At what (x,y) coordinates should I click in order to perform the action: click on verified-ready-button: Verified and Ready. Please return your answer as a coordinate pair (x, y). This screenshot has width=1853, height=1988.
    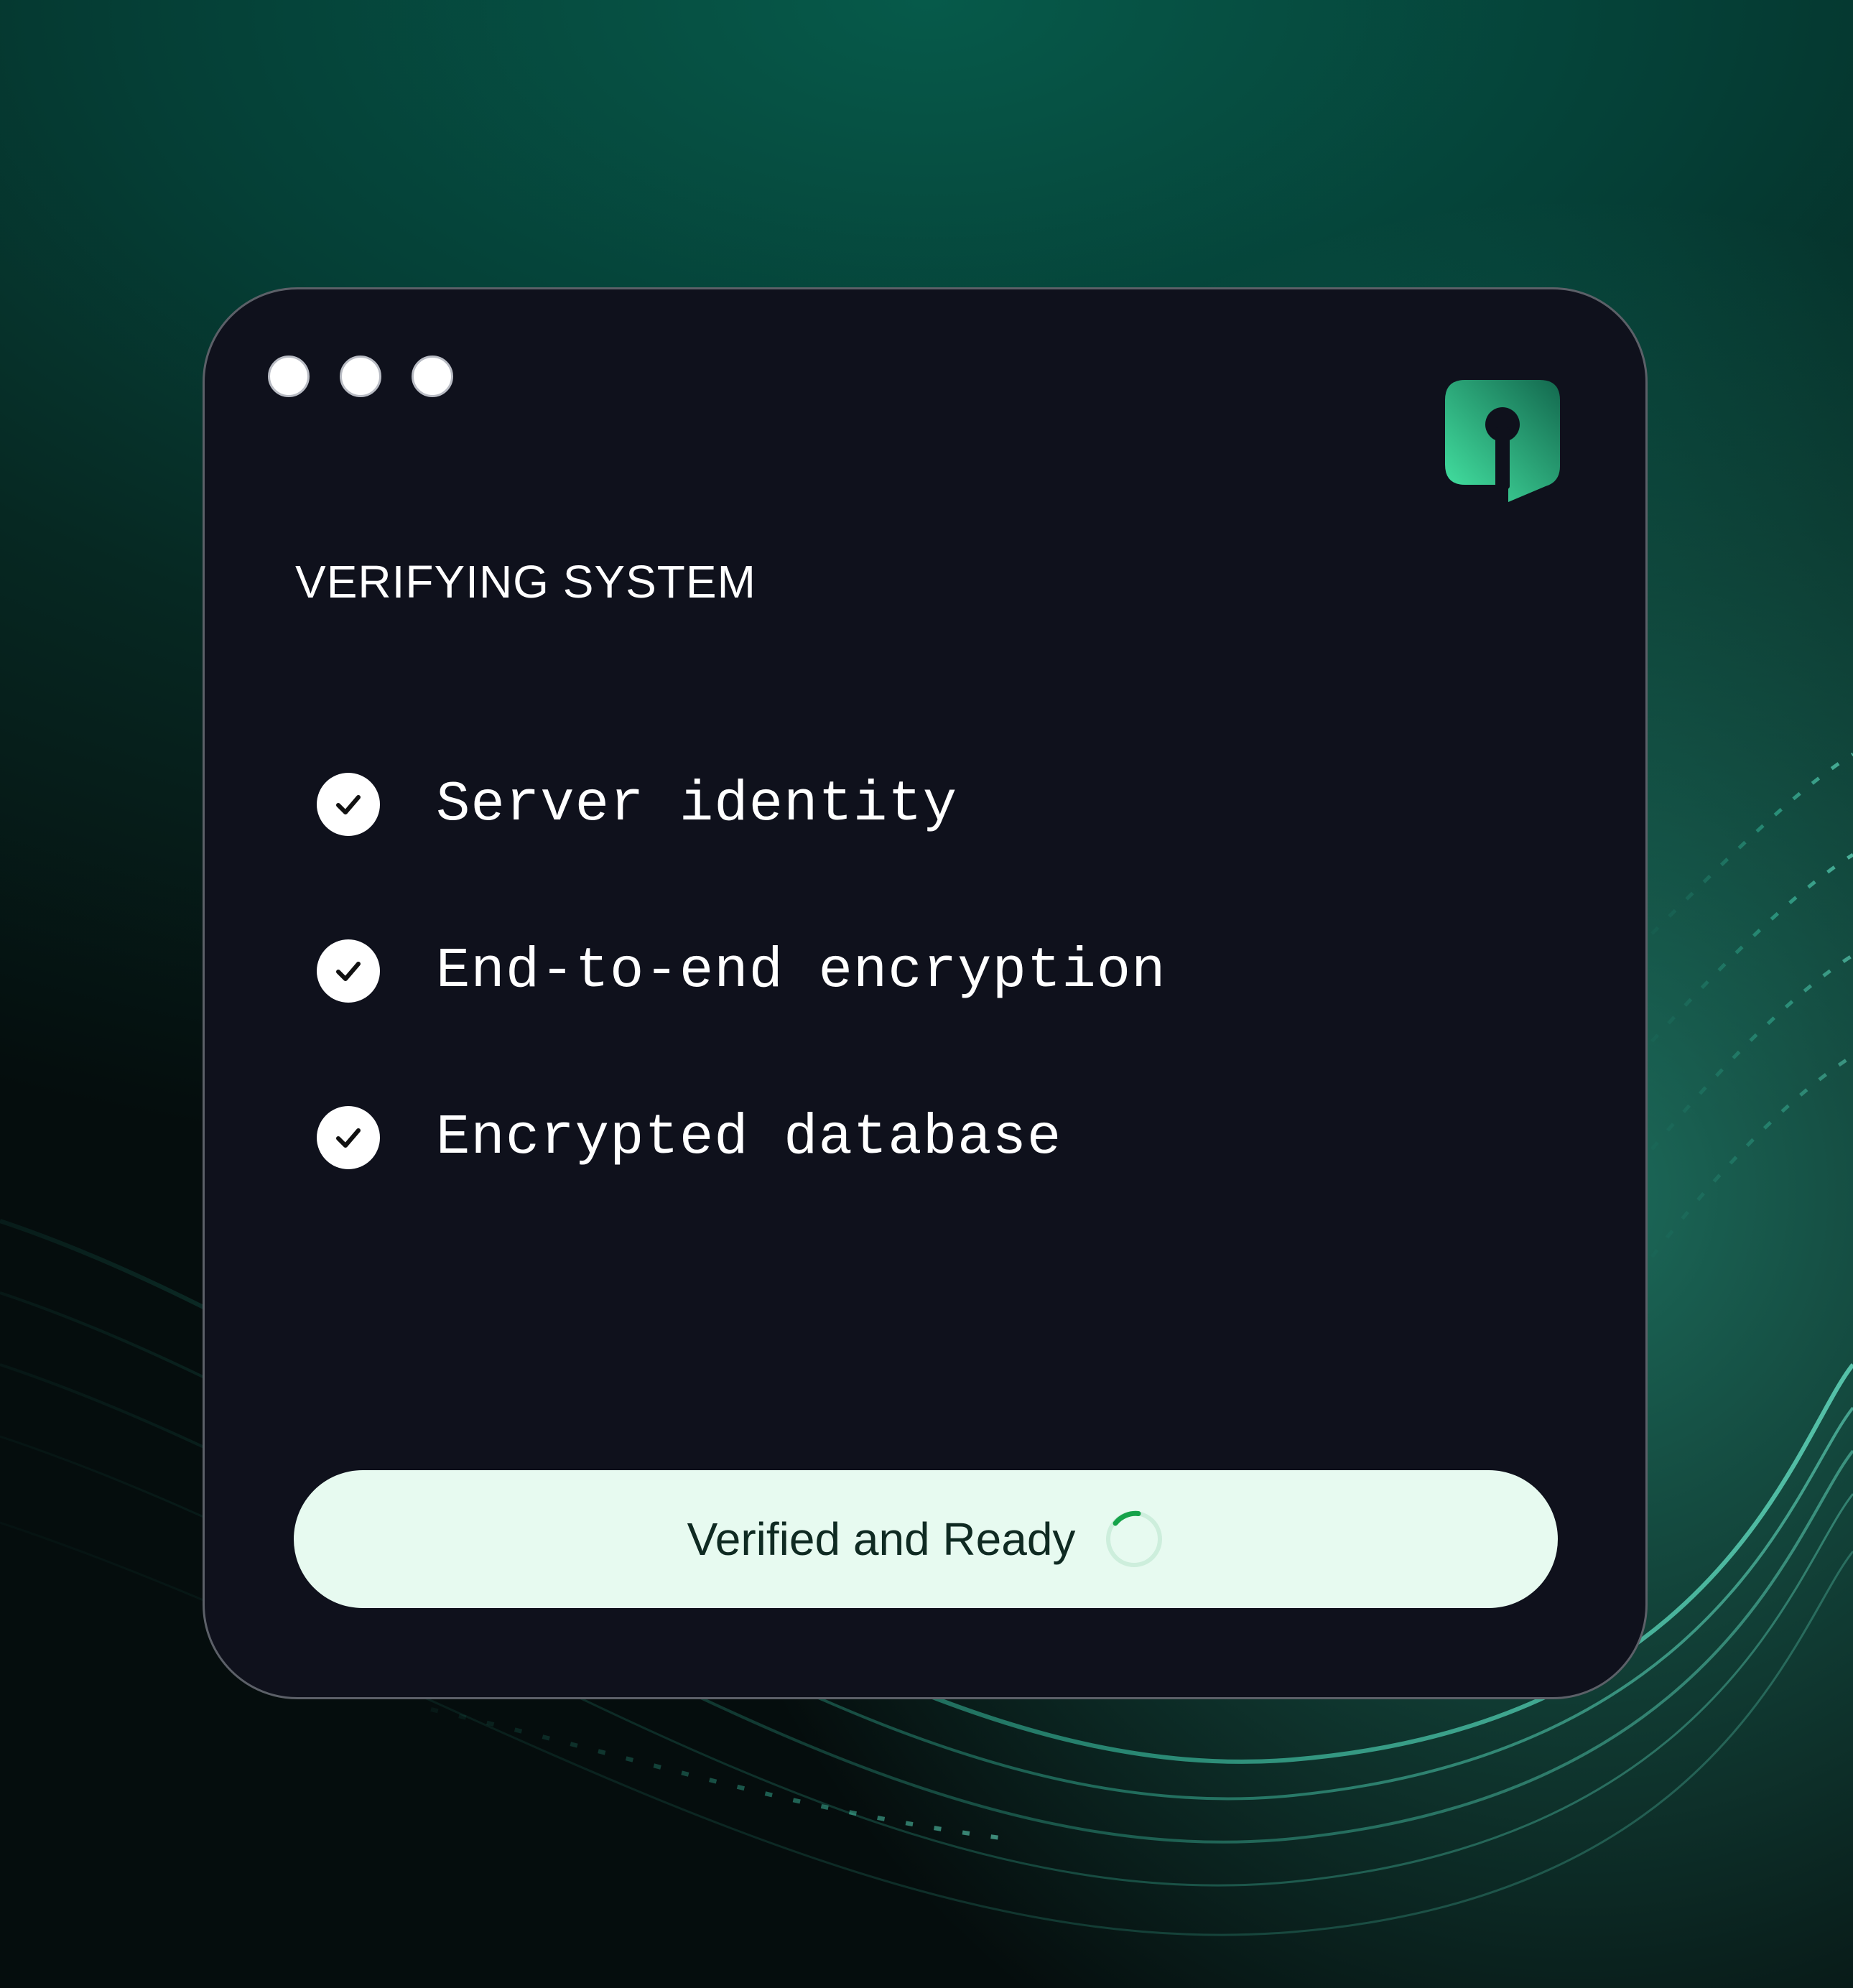
    Looking at the image, I should click on (926, 1539).